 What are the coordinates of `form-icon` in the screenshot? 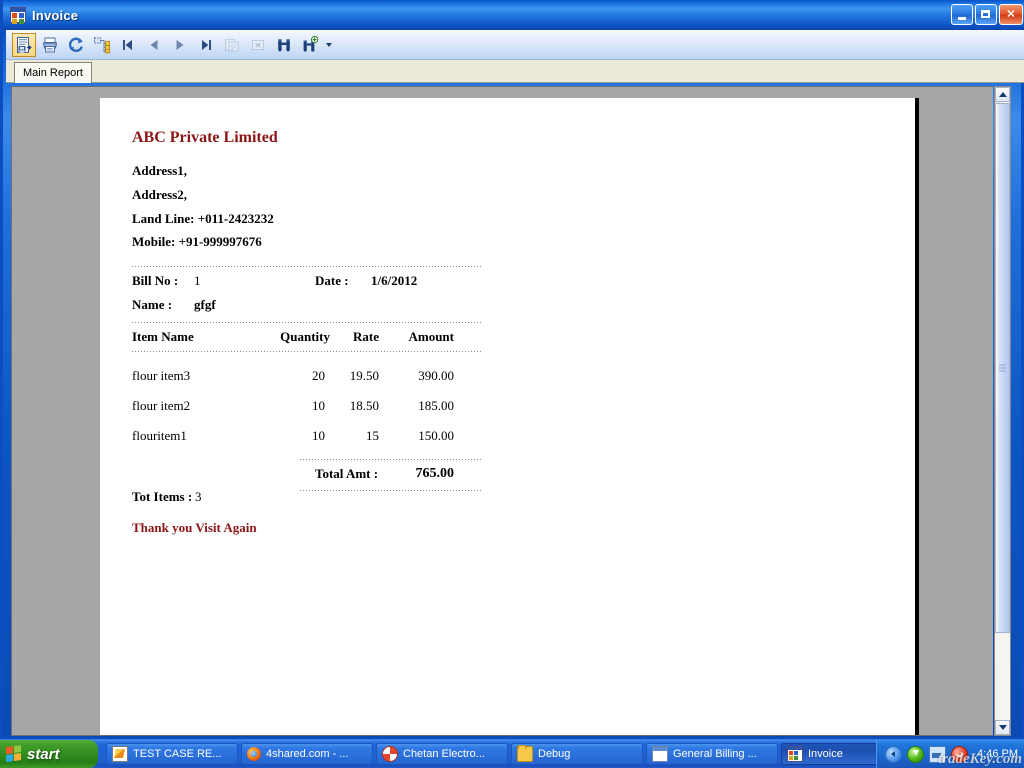 It's located at (18, 15).